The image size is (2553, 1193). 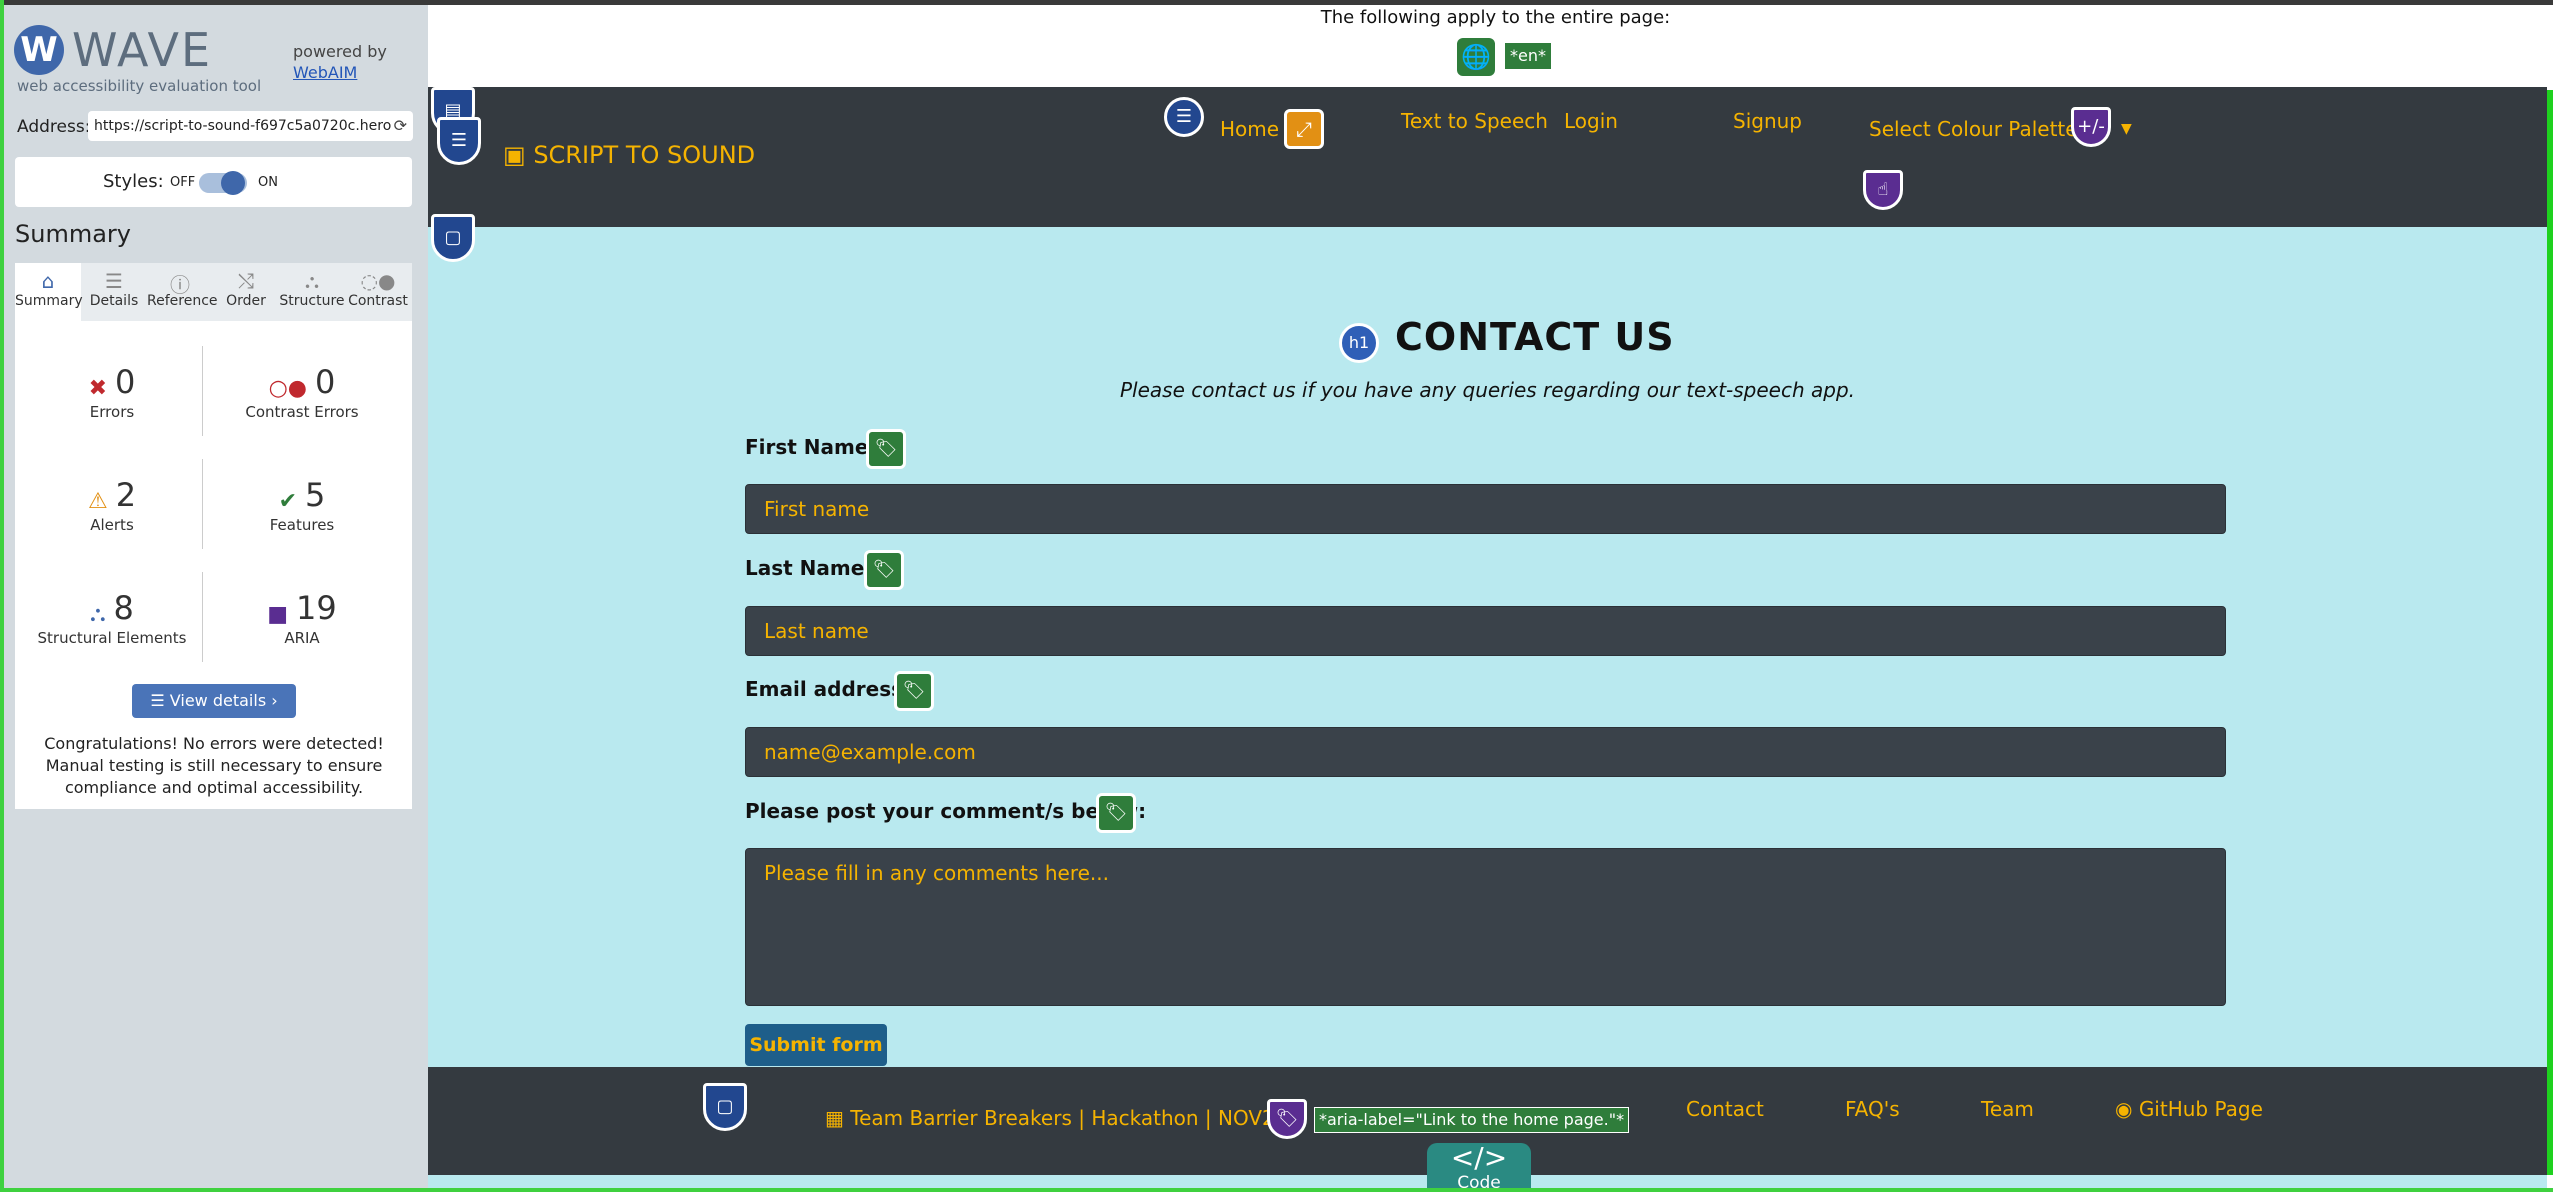 I want to click on brand-text: SCRIPT TO SOUND, so click(x=644, y=155).